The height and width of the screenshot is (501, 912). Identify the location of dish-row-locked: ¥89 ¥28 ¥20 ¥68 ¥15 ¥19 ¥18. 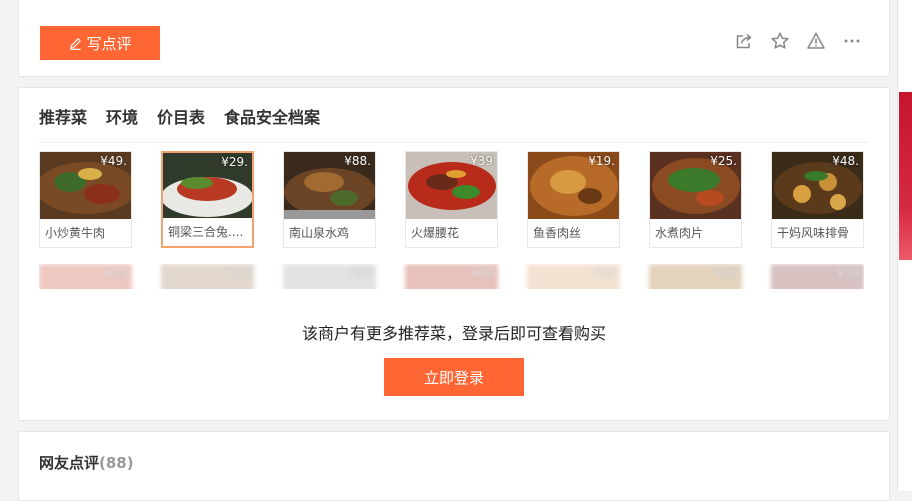
(451, 276).